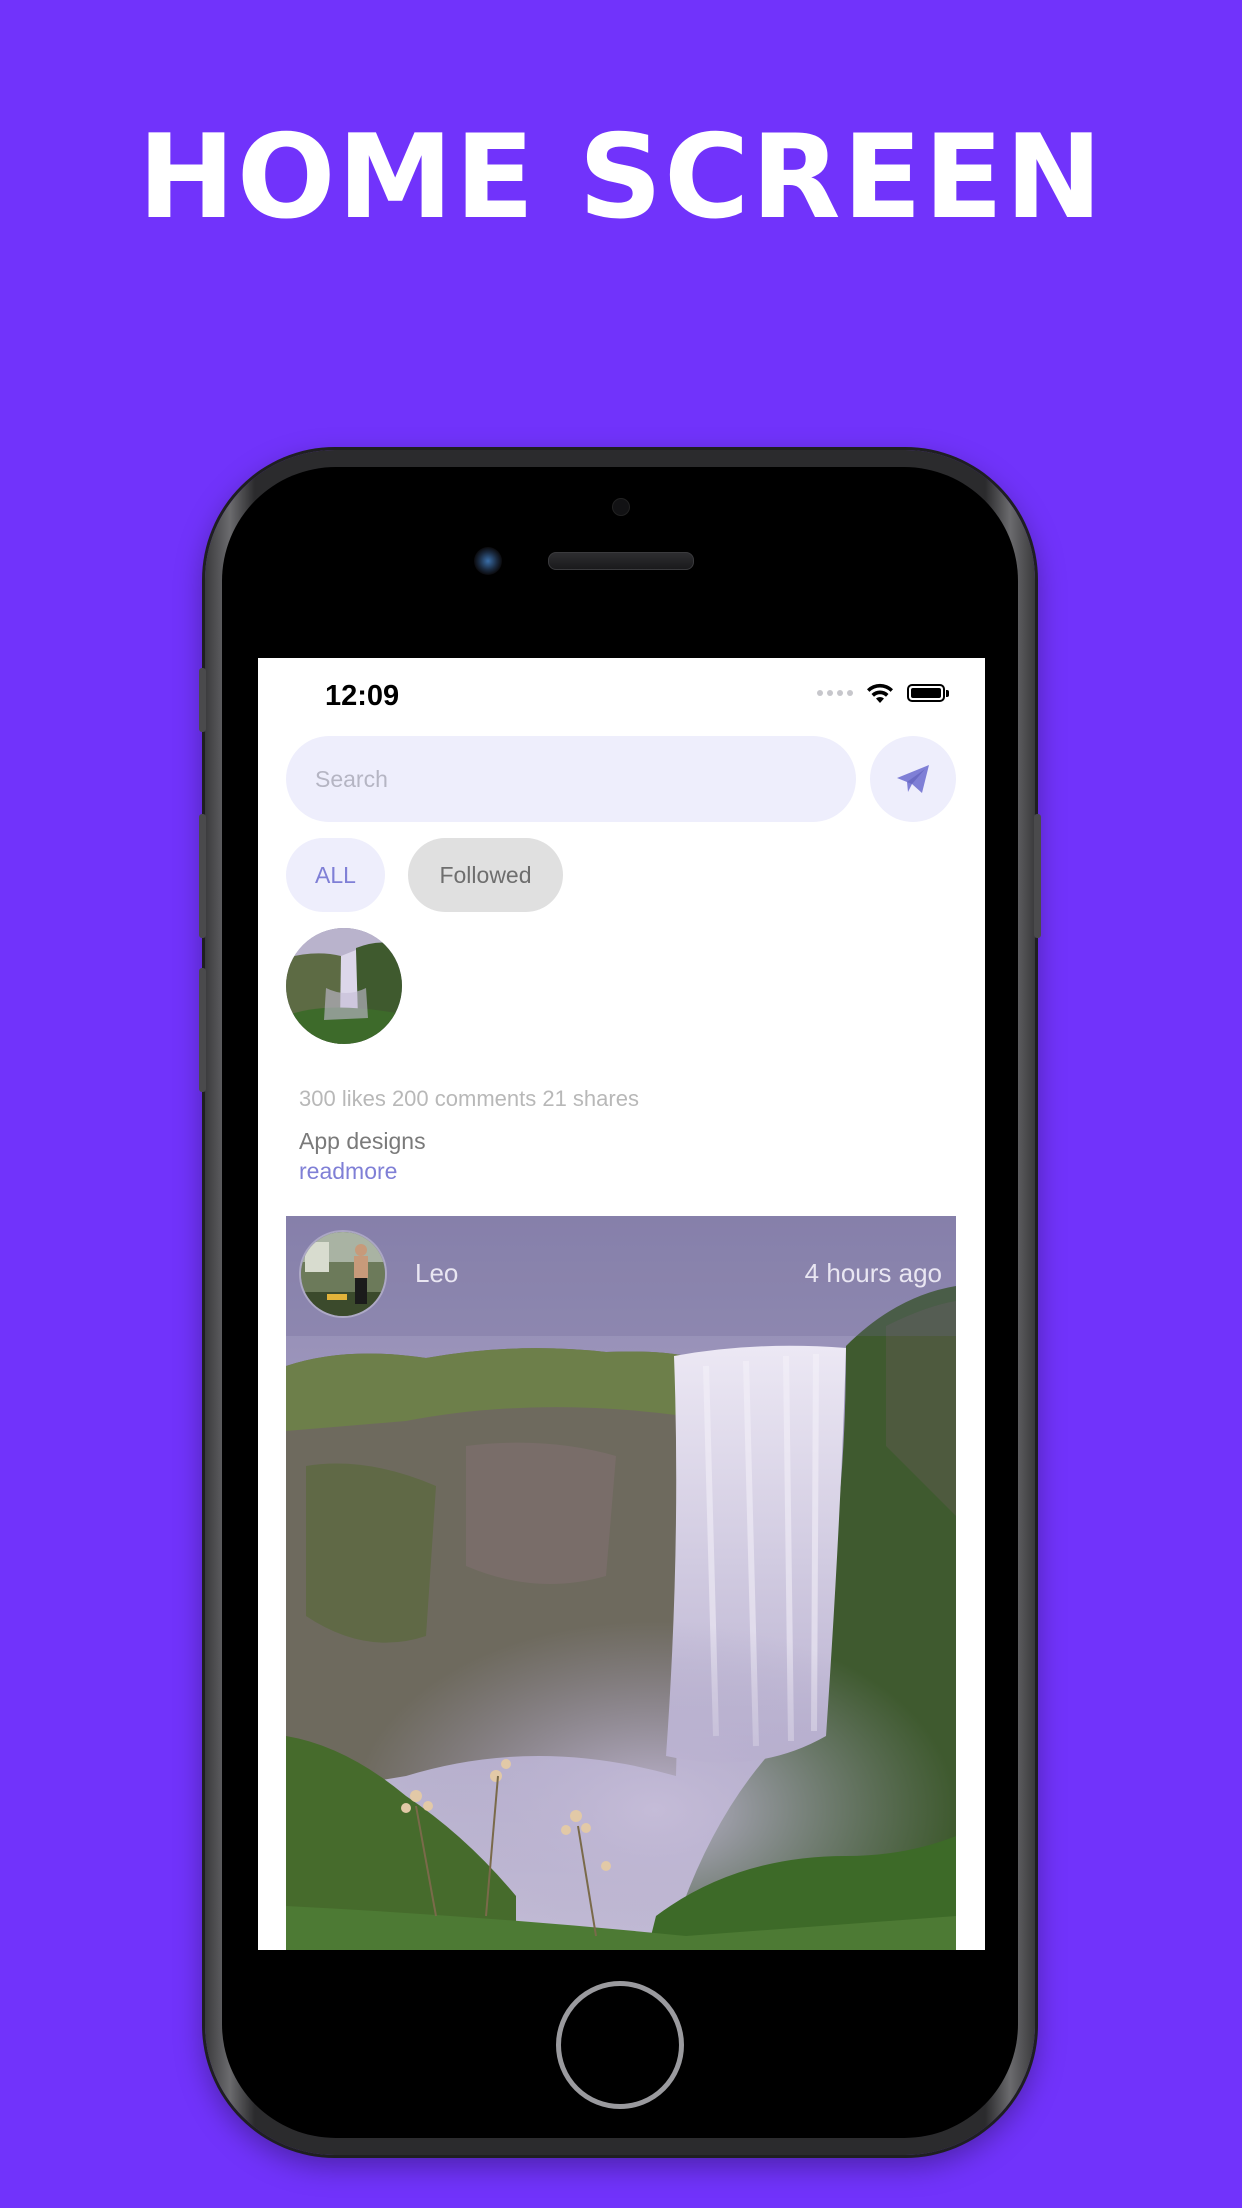 The width and height of the screenshot is (1242, 2208). Describe the element at coordinates (348, 1171) in the screenshot. I see `readmore-link: readmore` at that location.